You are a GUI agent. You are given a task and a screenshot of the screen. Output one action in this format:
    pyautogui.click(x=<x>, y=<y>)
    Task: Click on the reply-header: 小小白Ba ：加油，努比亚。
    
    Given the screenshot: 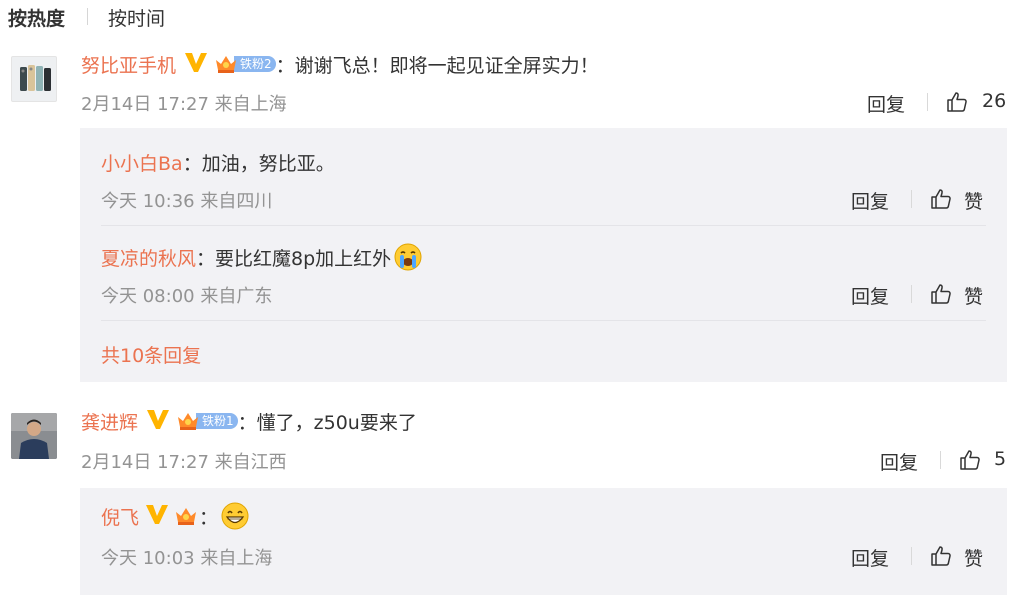 What is the action you would take?
    pyautogui.click(x=218, y=162)
    